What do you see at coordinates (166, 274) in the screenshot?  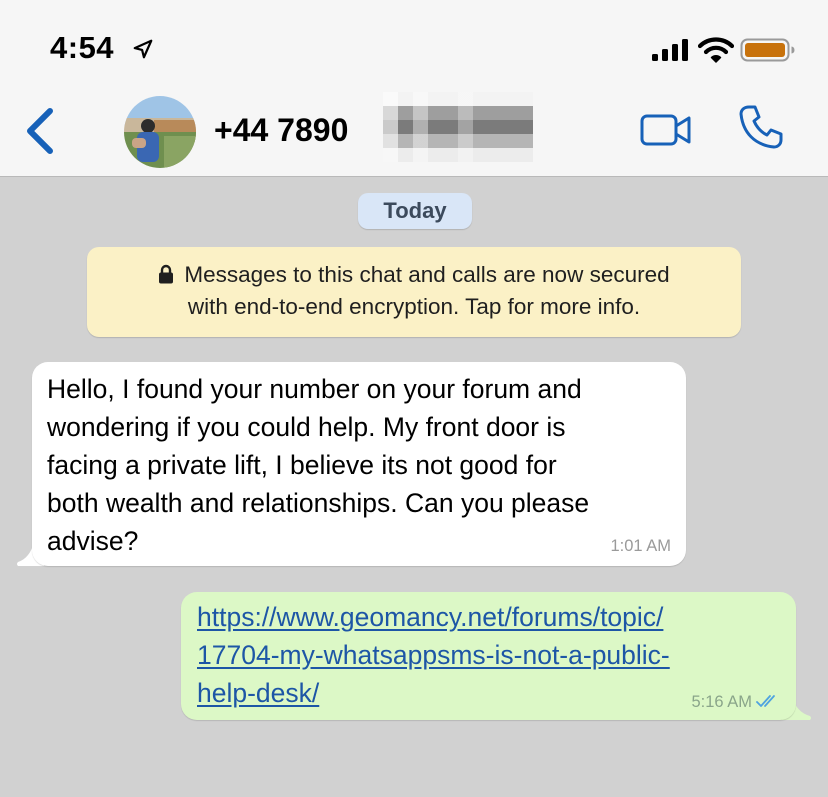 I see `lock-icon` at bounding box center [166, 274].